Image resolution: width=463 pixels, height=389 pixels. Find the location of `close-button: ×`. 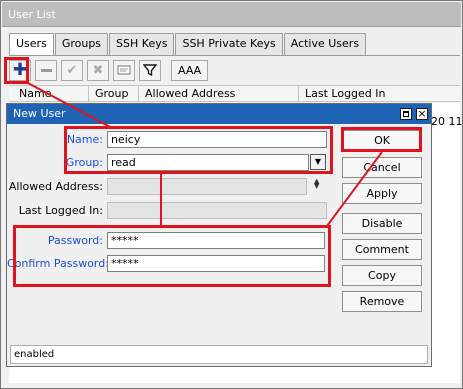

close-button: × is located at coordinates (422, 114).